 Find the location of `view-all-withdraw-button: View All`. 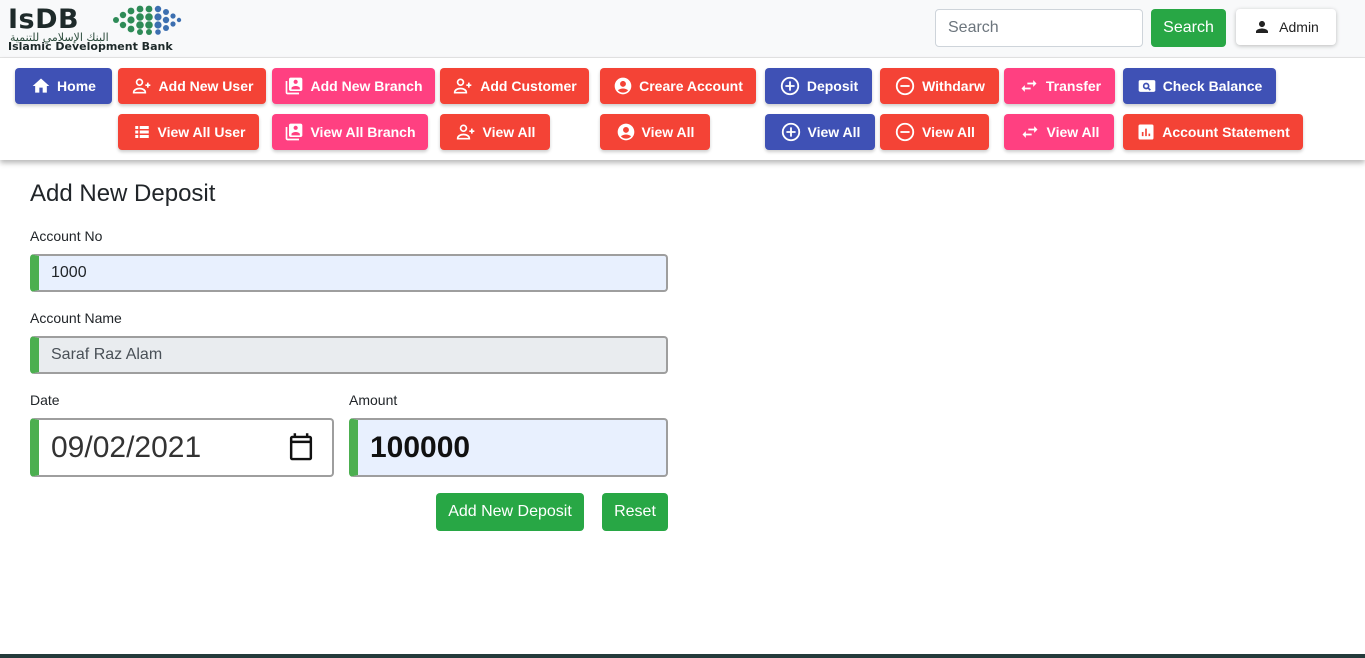

view-all-withdraw-button: View All is located at coordinates (934, 132).